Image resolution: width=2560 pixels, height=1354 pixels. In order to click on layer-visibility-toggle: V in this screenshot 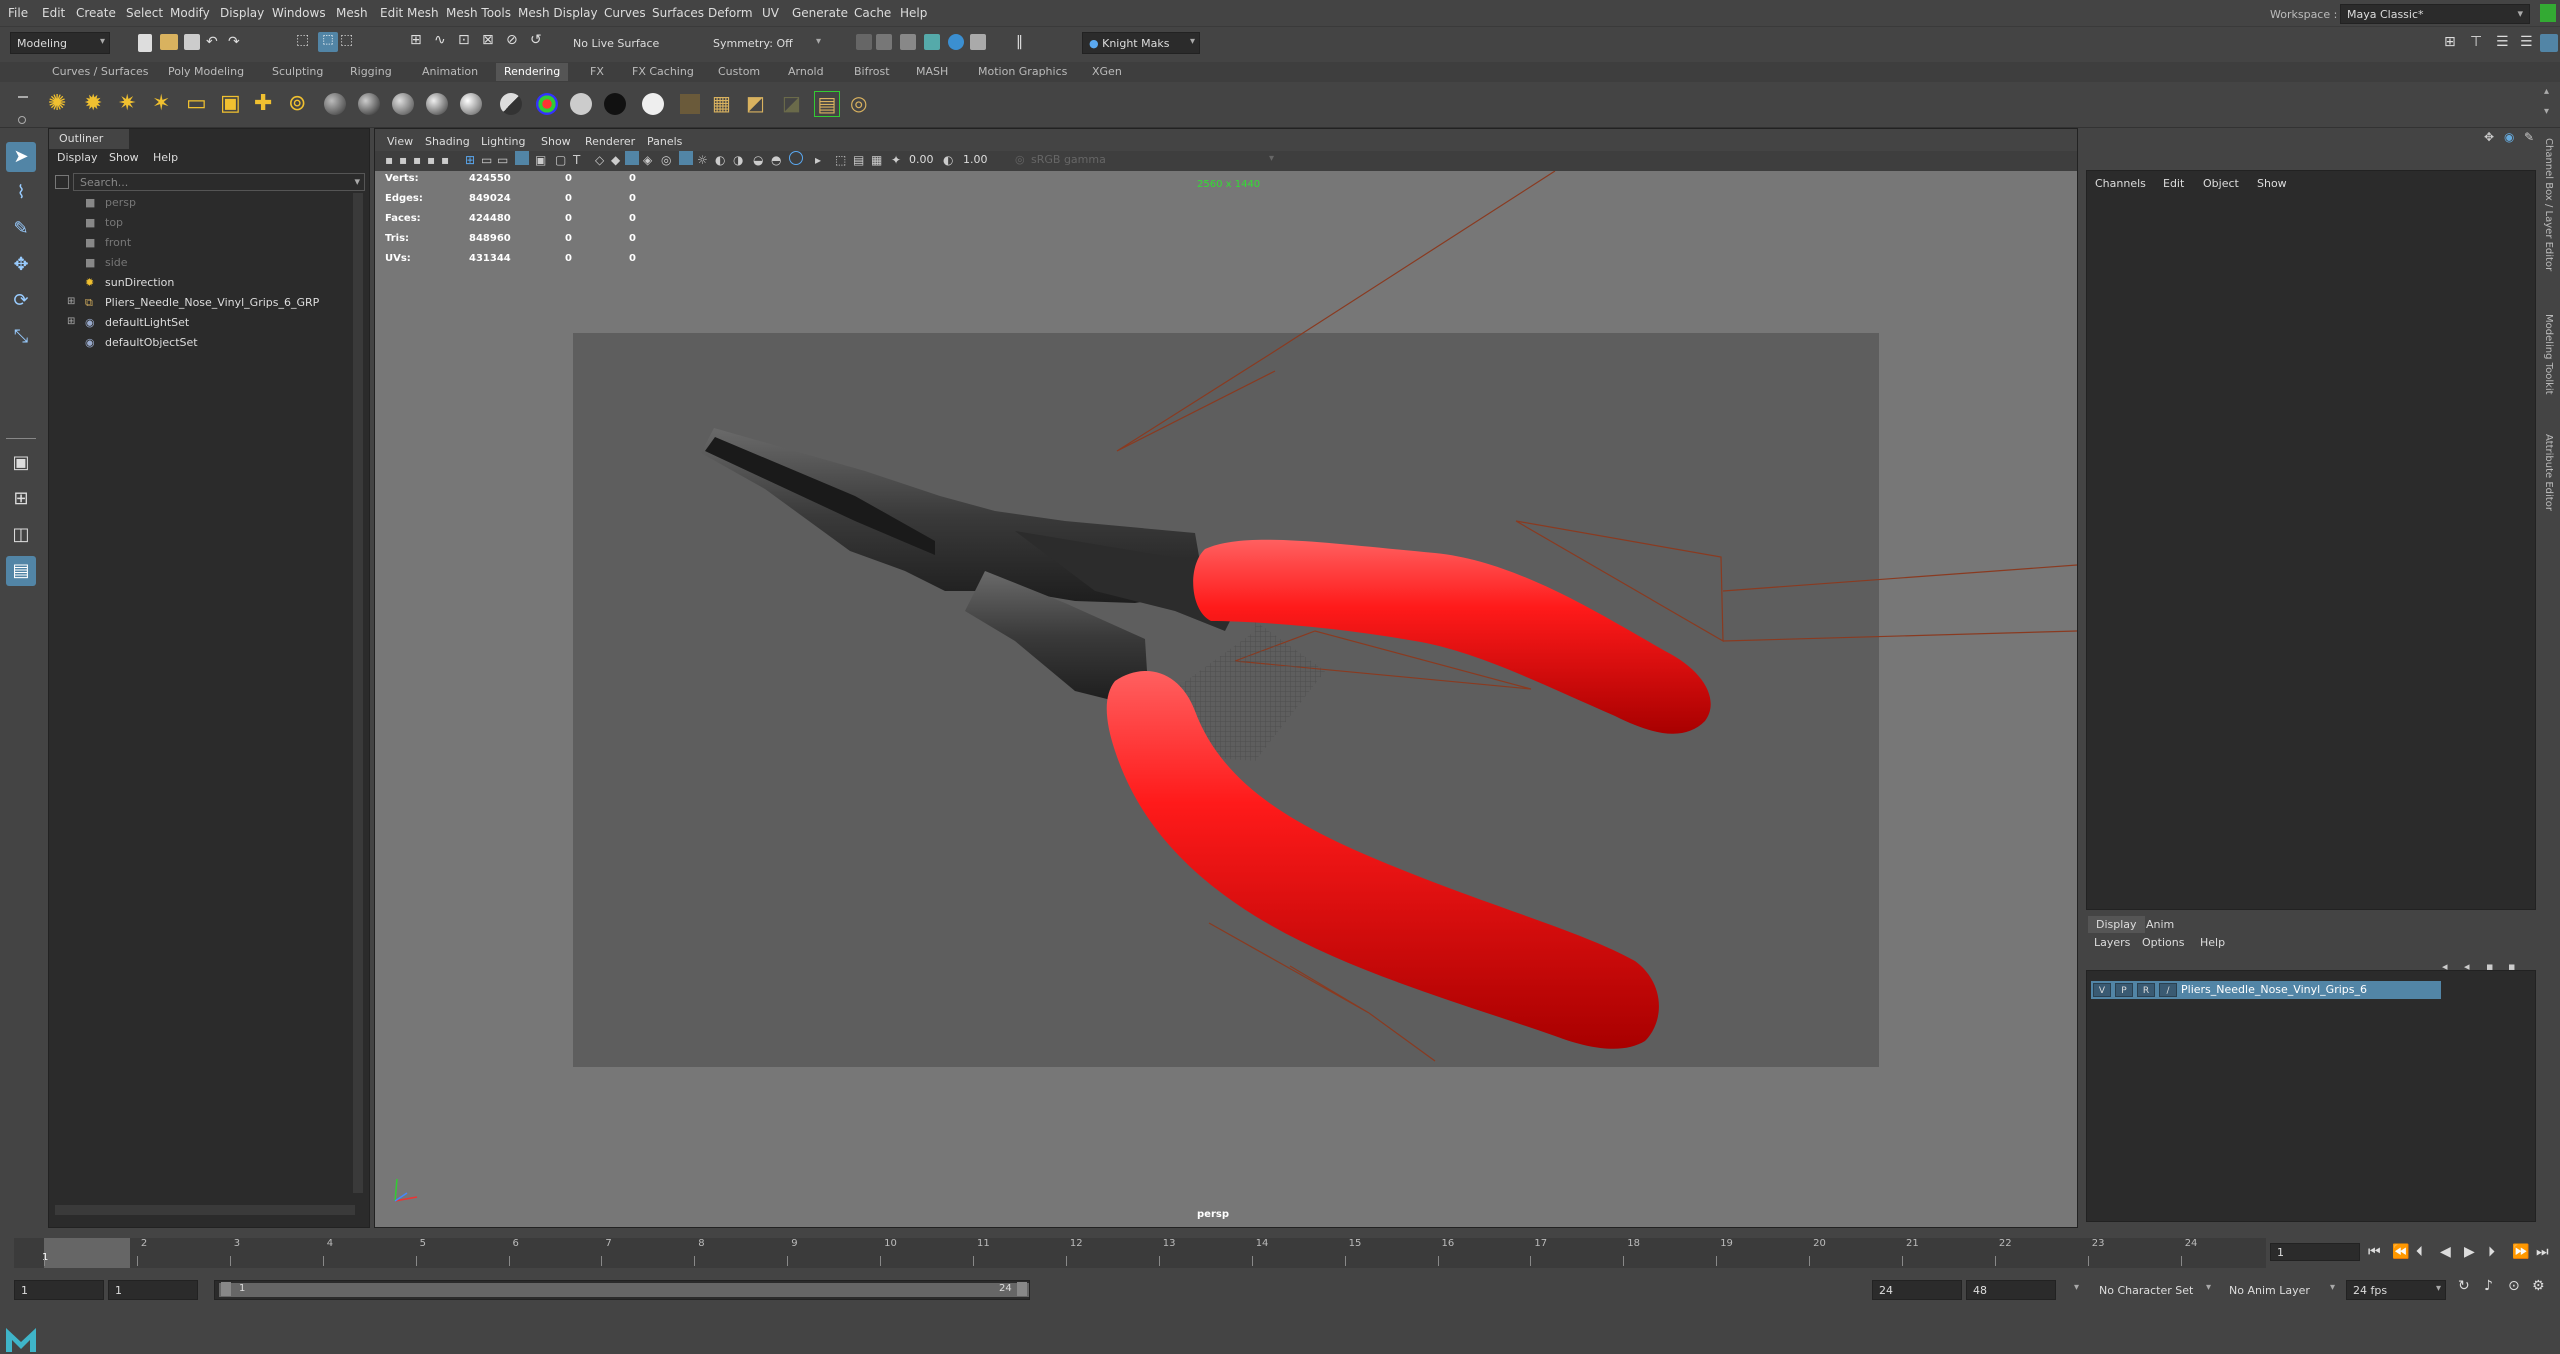, I will do `click(2102, 990)`.